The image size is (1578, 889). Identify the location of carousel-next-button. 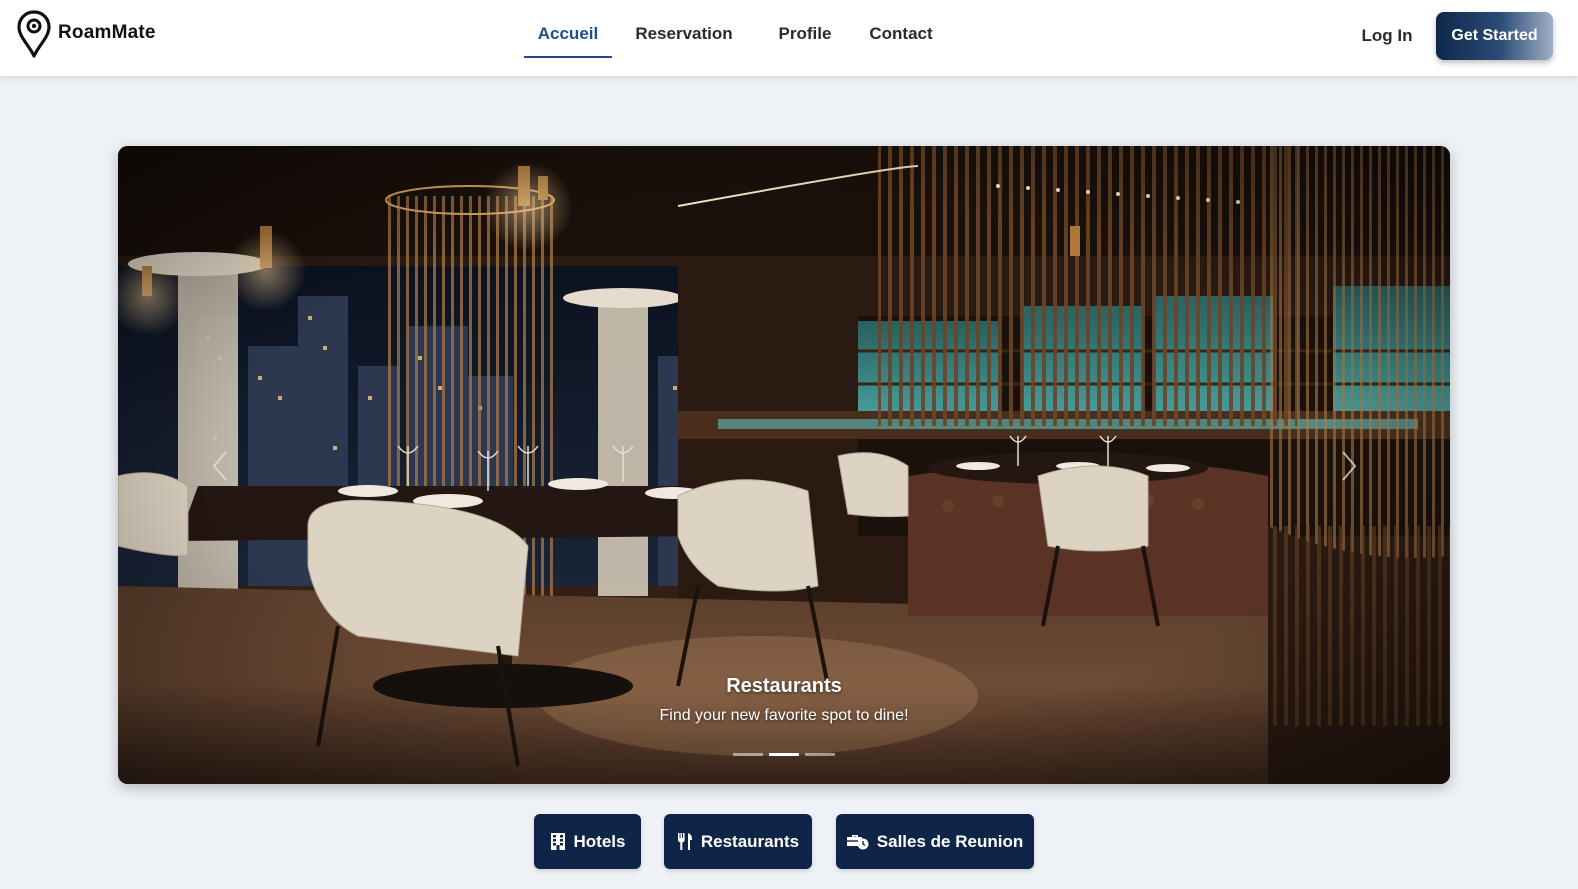
(1349, 466).